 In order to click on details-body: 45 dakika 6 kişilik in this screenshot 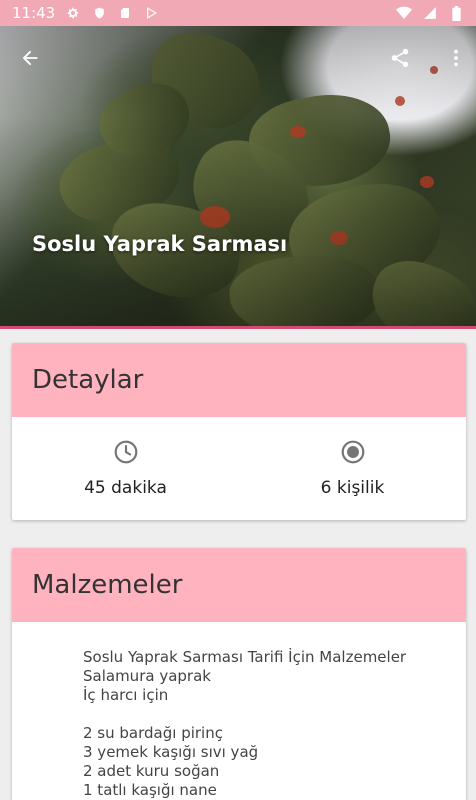, I will do `click(239, 468)`.